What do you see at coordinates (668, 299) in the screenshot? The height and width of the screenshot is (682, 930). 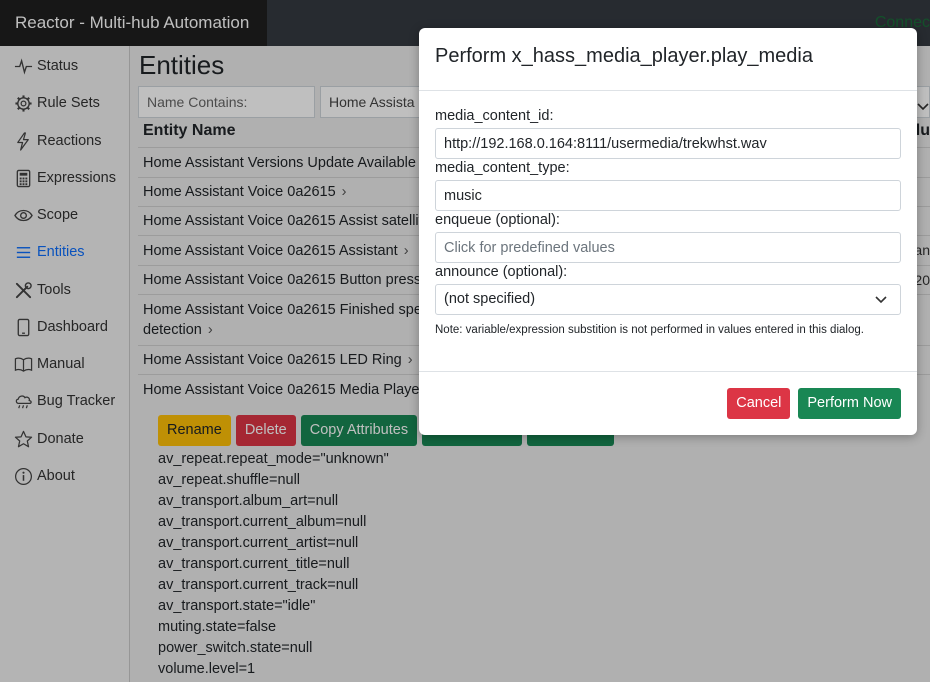 I see `announce-select: (not specified)` at bounding box center [668, 299].